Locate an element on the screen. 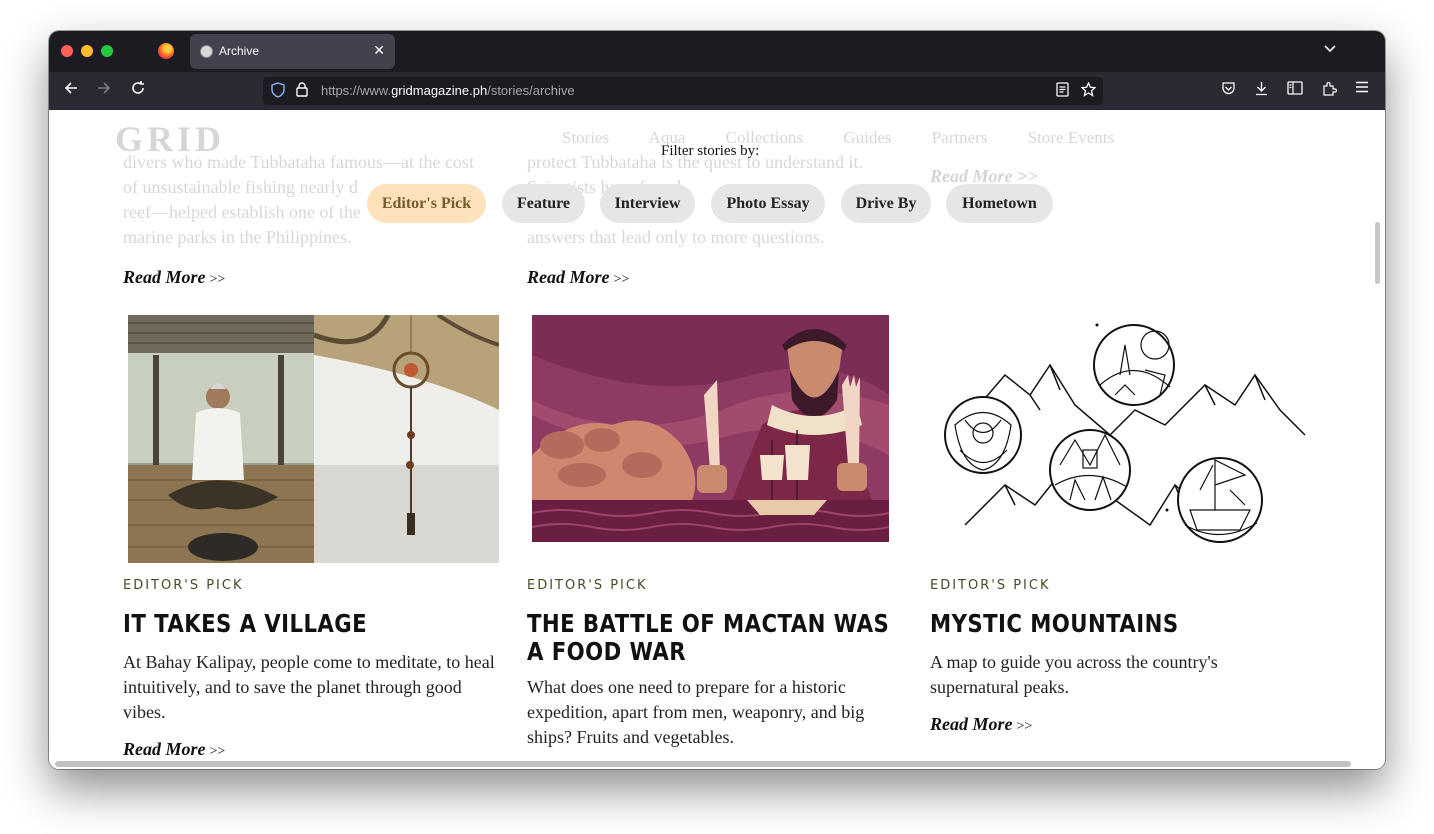 Image resolution: width=1434 pixels, height=834 pixels. filter-label: Filter stories by: is located at coordinates (710, 151).